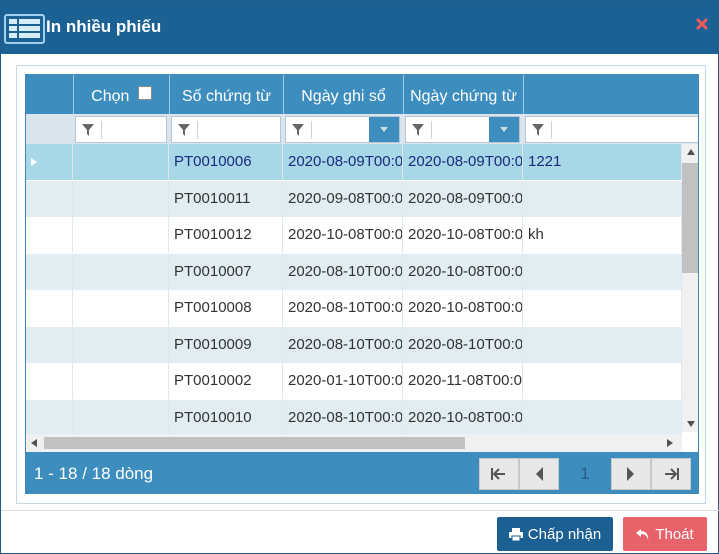  I want to click on filter-row, so click(362, 129).